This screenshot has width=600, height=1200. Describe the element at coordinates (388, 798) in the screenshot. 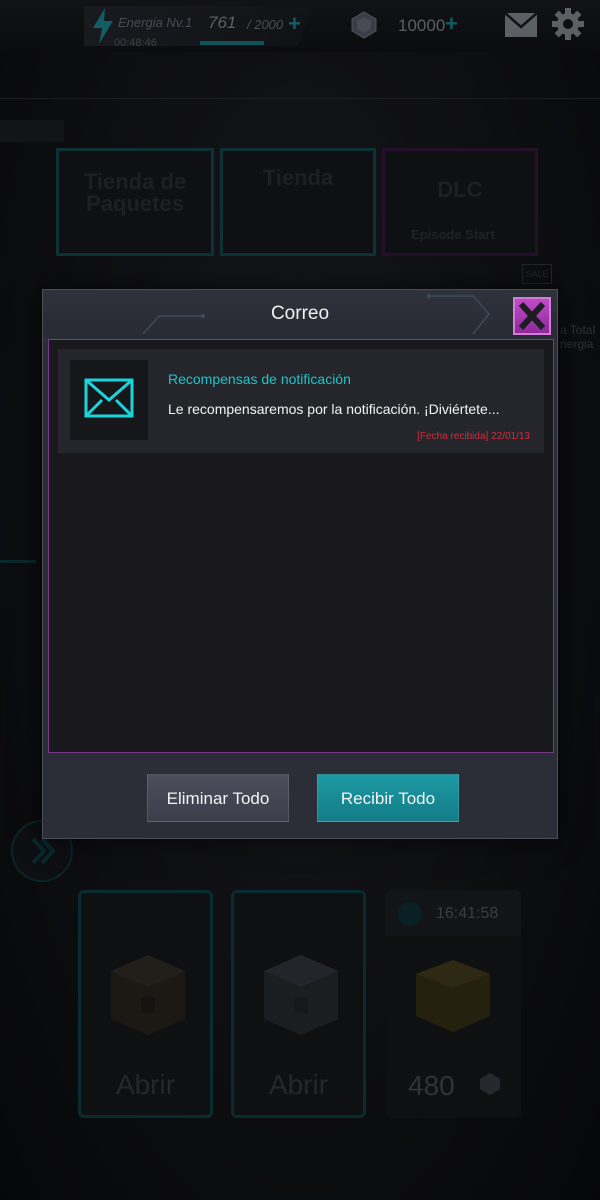

I see `receive-all-button: Recibir Todo` at that location.